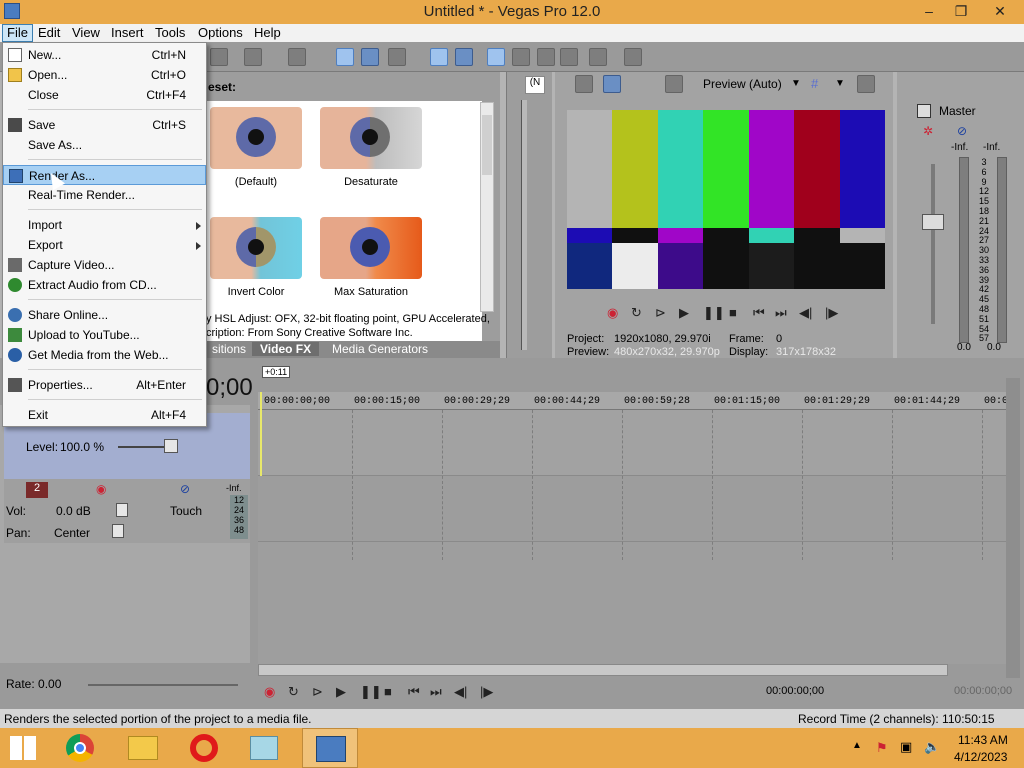  What do you see at coordinates (980, 757) in the screenshot?
I see `clock-date: 4/12/2023` at bounding box center [980, 757].